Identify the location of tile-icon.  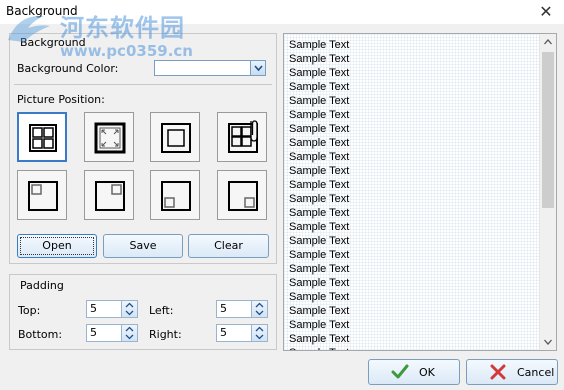
(43, 138).